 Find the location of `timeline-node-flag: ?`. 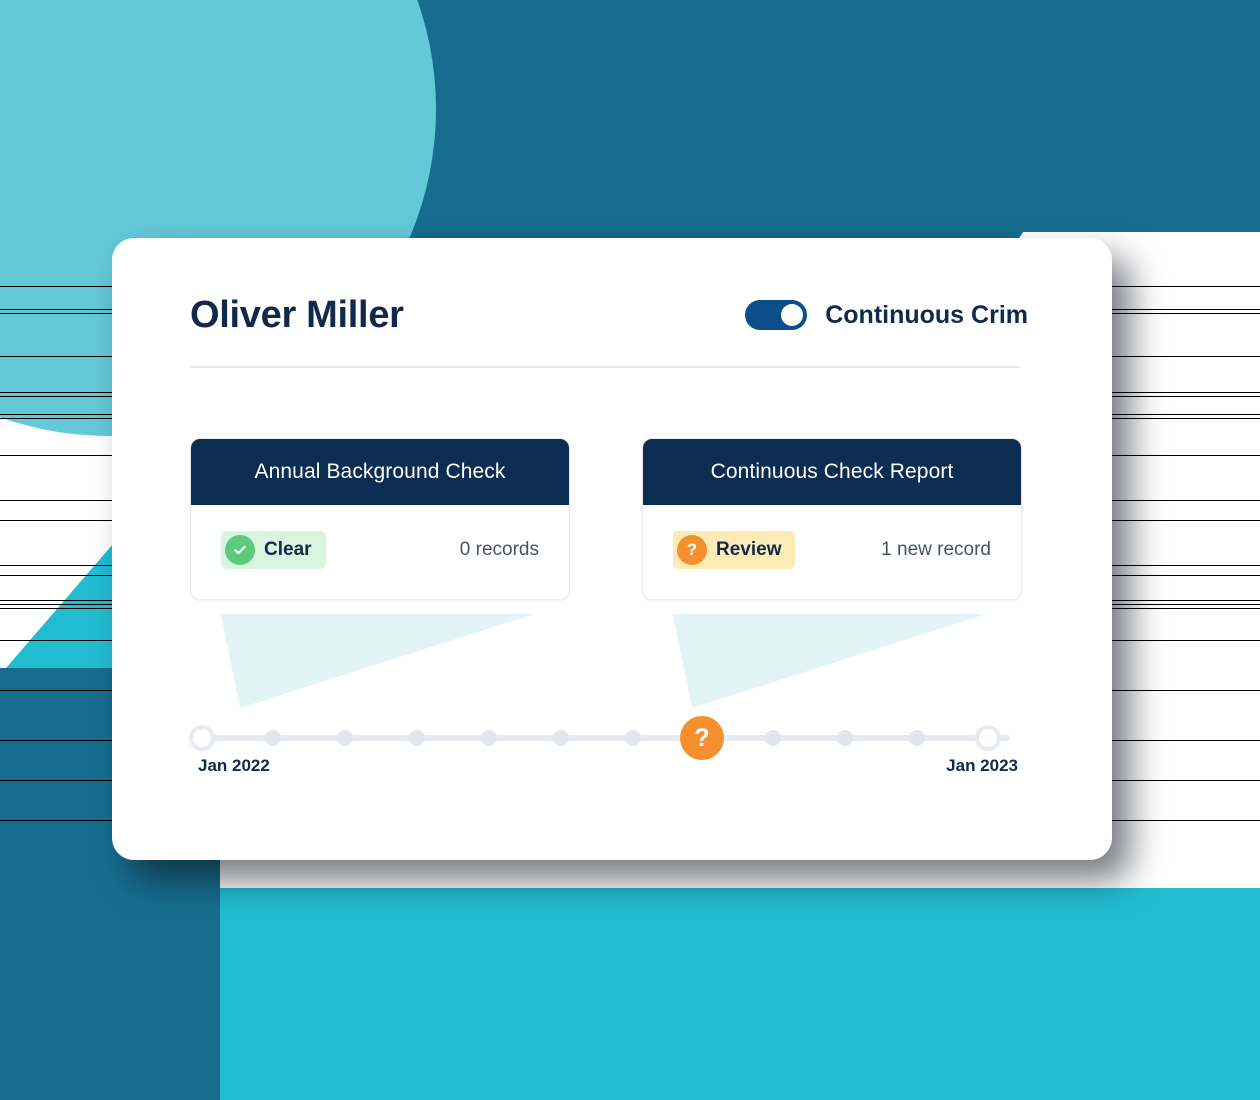

timeline-node-flag: ? is located at coordinates (702, 738).